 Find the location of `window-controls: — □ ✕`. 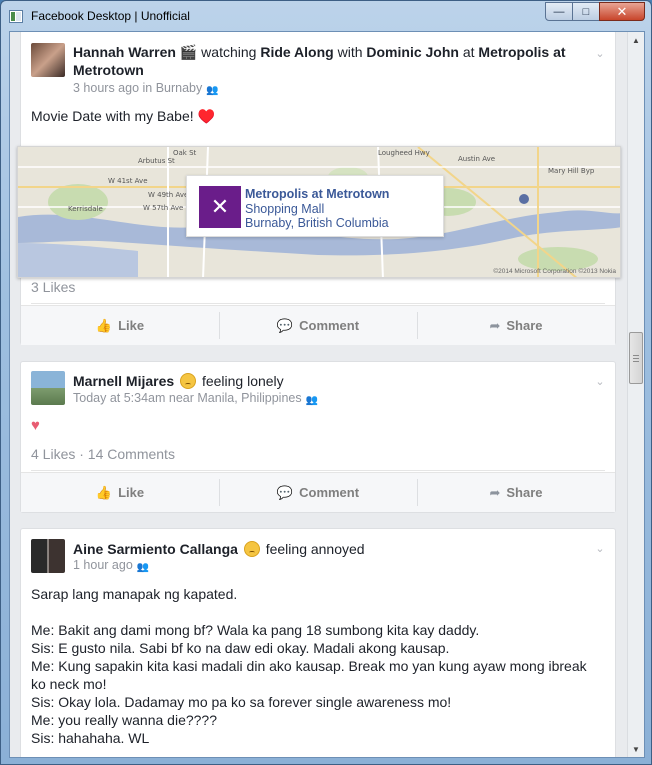

window-controls: — □ ✕ is located at coordinates (595, 11).